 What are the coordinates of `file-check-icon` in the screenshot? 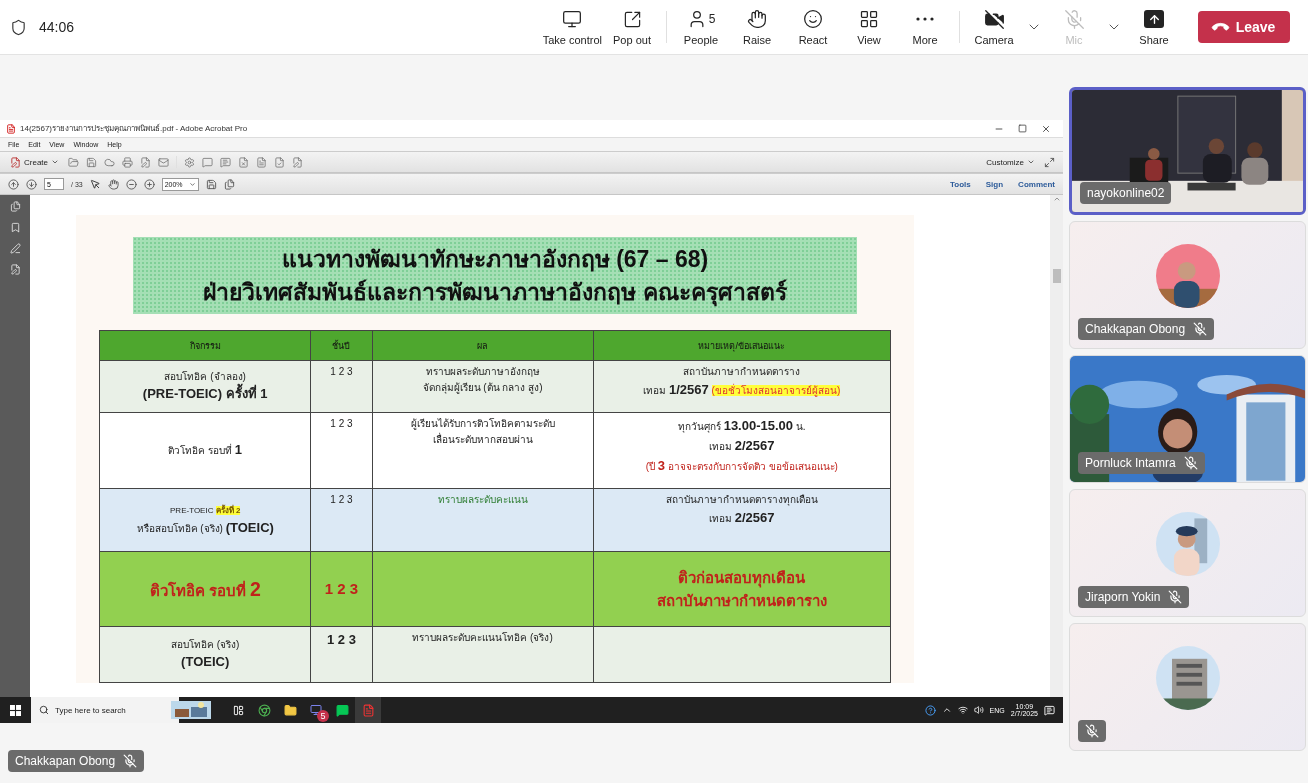 It's located at (279, 162).